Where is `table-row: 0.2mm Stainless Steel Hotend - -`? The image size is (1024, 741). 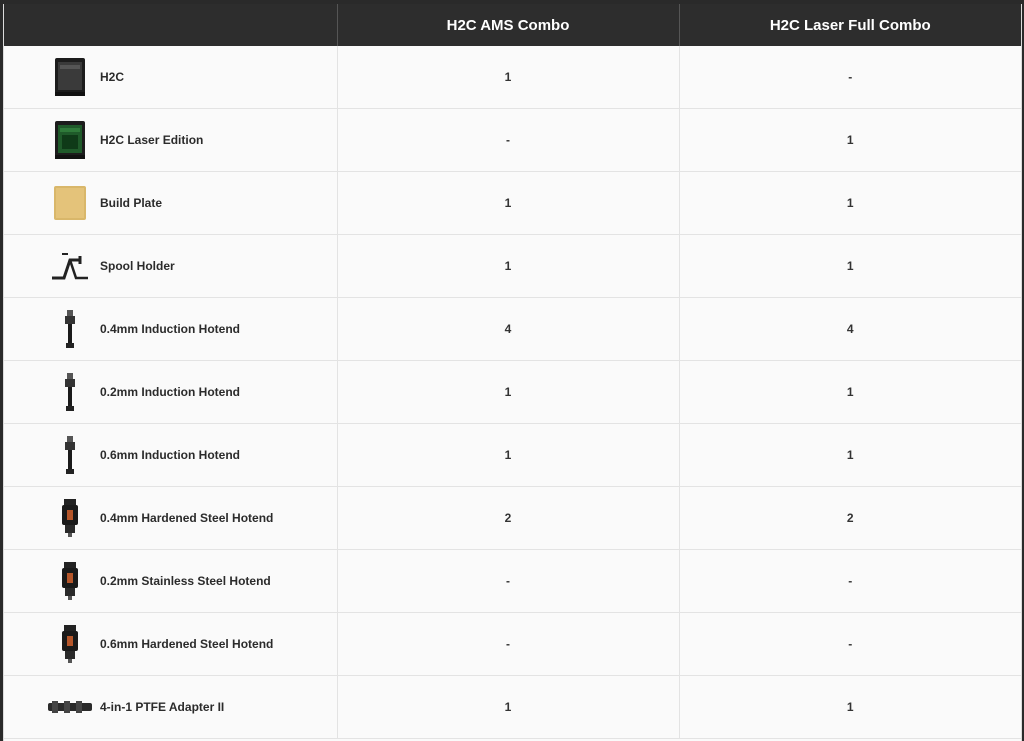
table-row: 0.2mm Stainless Steel Hotend - - is located at coordinates (512, 581).